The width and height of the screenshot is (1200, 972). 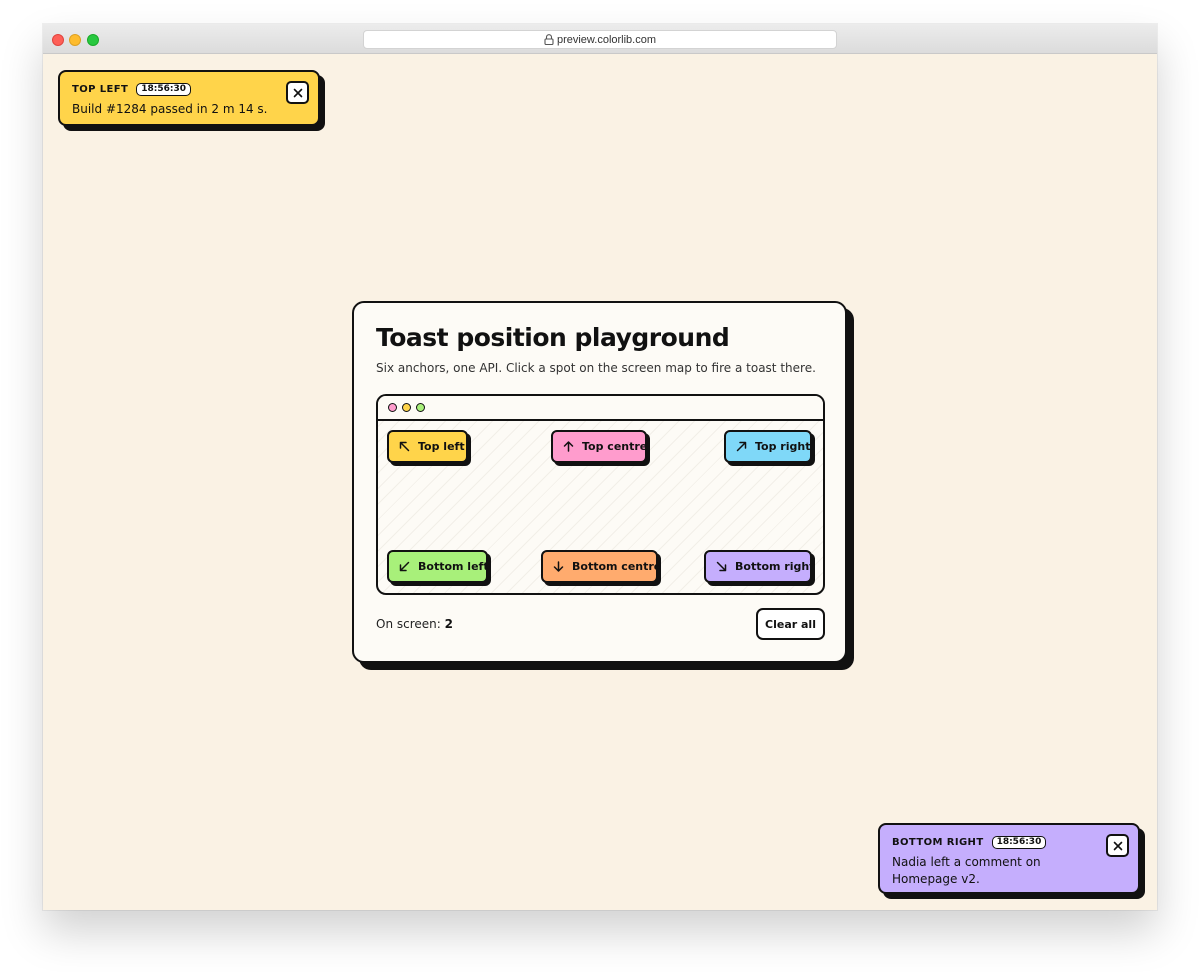 What do you see at coordinates (741, 446) in the screenshot?
I see `arrow-up-right-icon` at bounding box center [741, 446].